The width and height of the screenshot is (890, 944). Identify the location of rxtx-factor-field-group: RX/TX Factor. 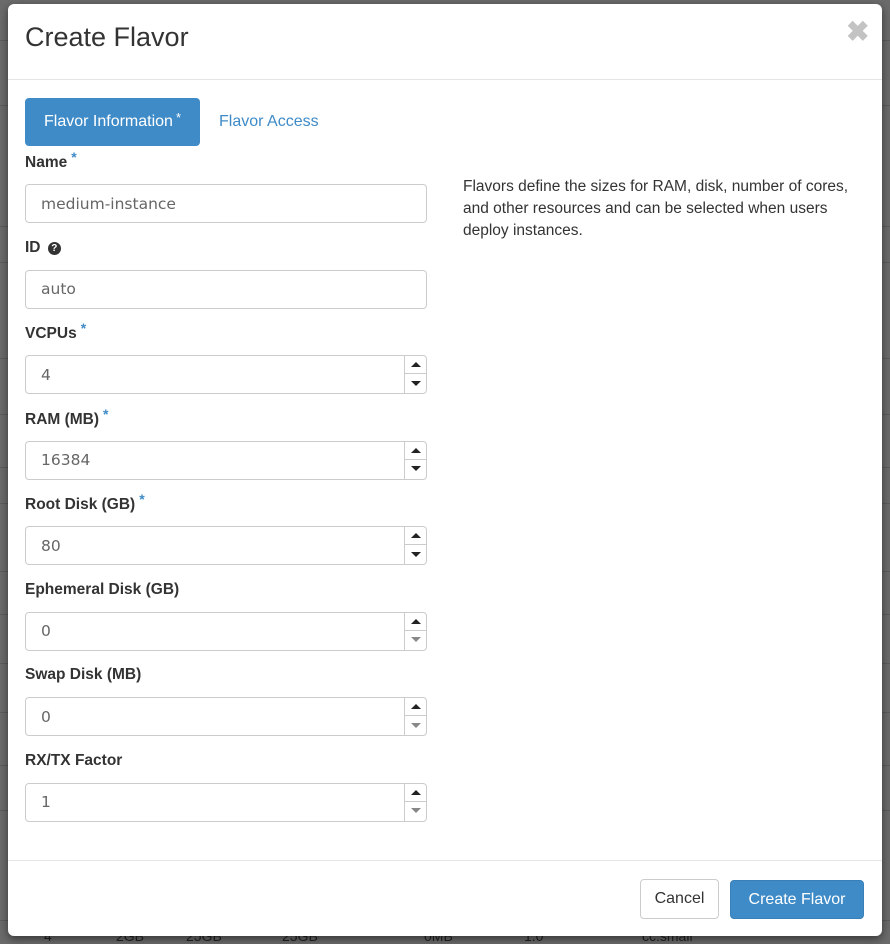
(226, 792).